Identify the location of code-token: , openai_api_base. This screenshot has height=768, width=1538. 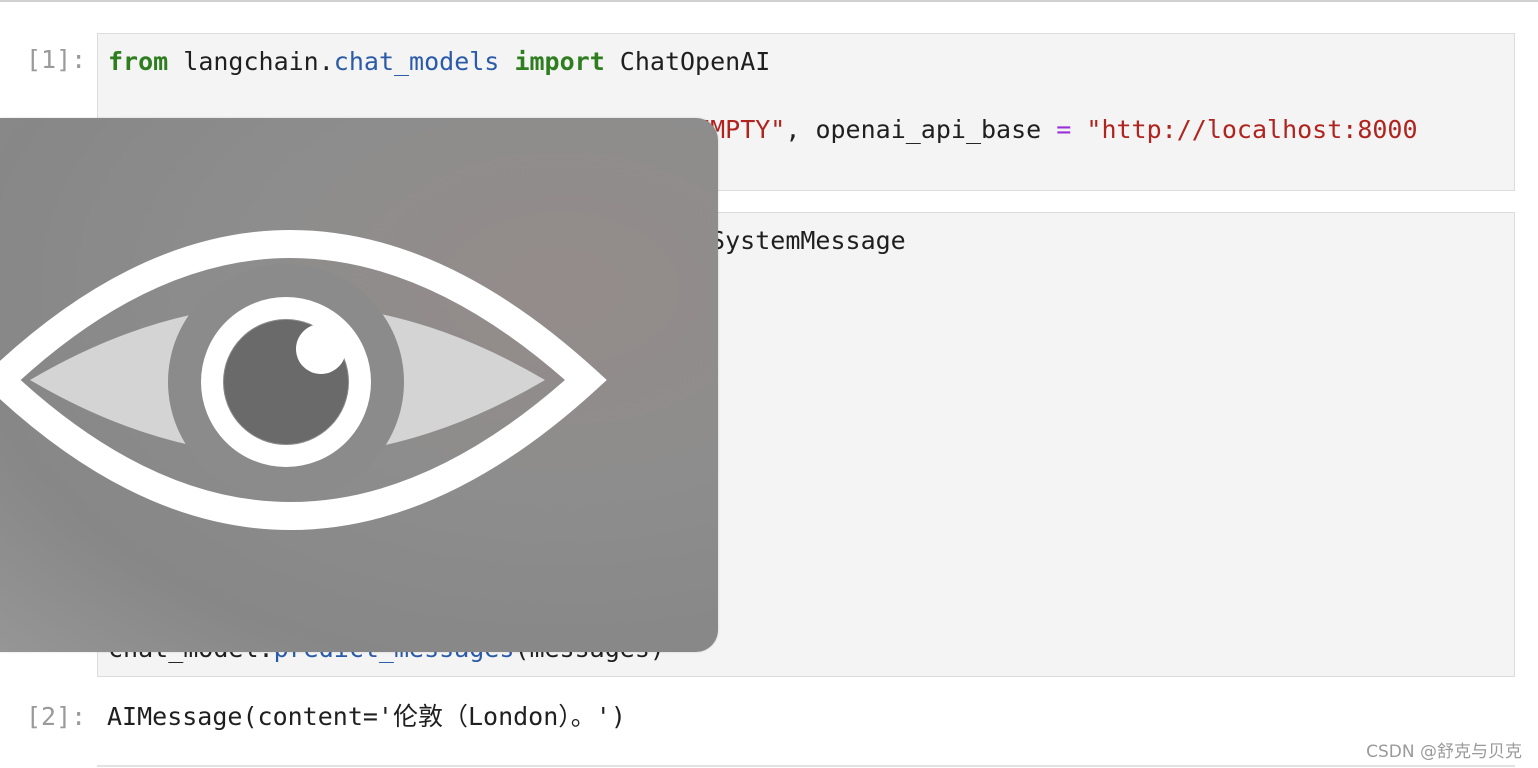
(921, 129).